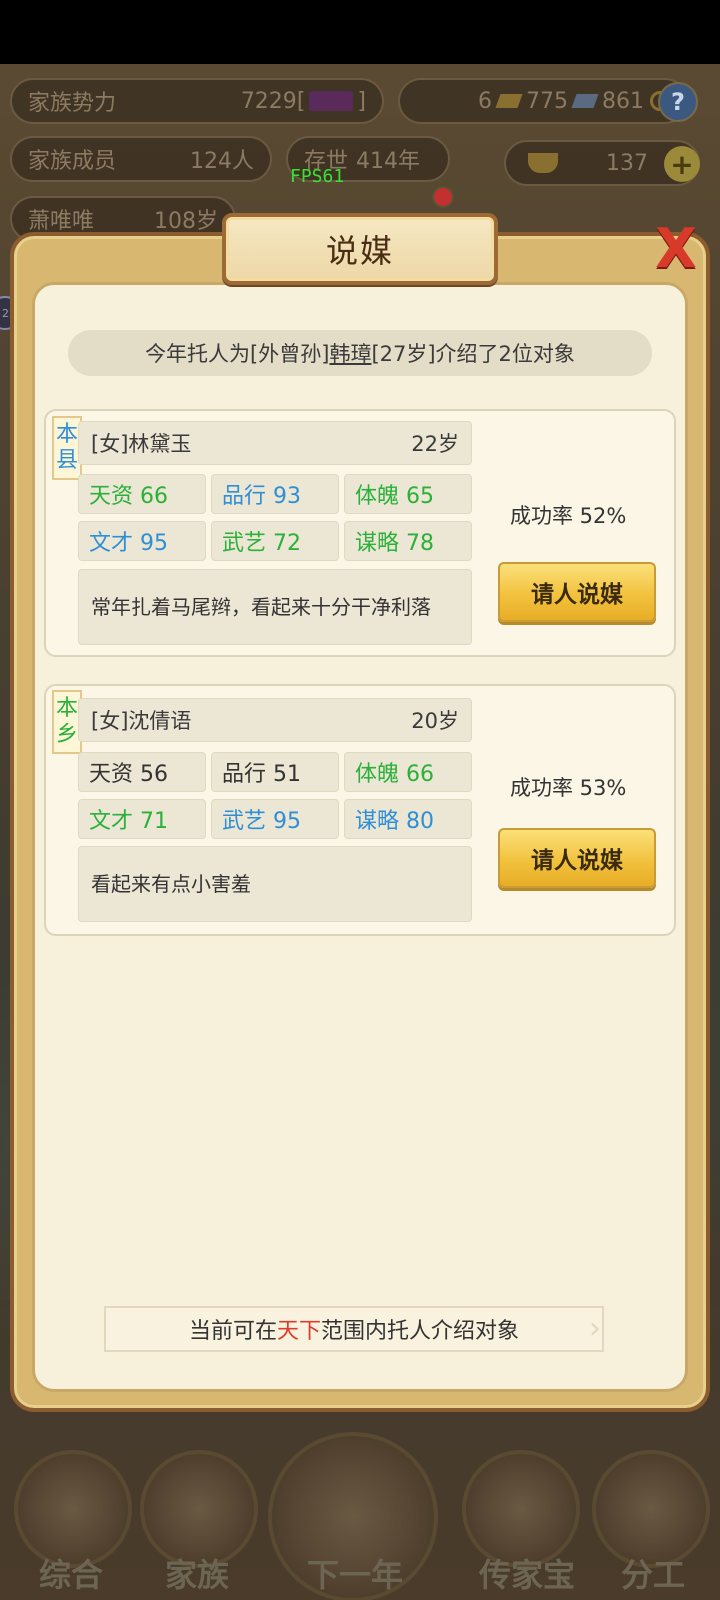 The height and width of the screenshot is (1600, 720). I want to click on dialog-title: 说媒, so click(359, 251).